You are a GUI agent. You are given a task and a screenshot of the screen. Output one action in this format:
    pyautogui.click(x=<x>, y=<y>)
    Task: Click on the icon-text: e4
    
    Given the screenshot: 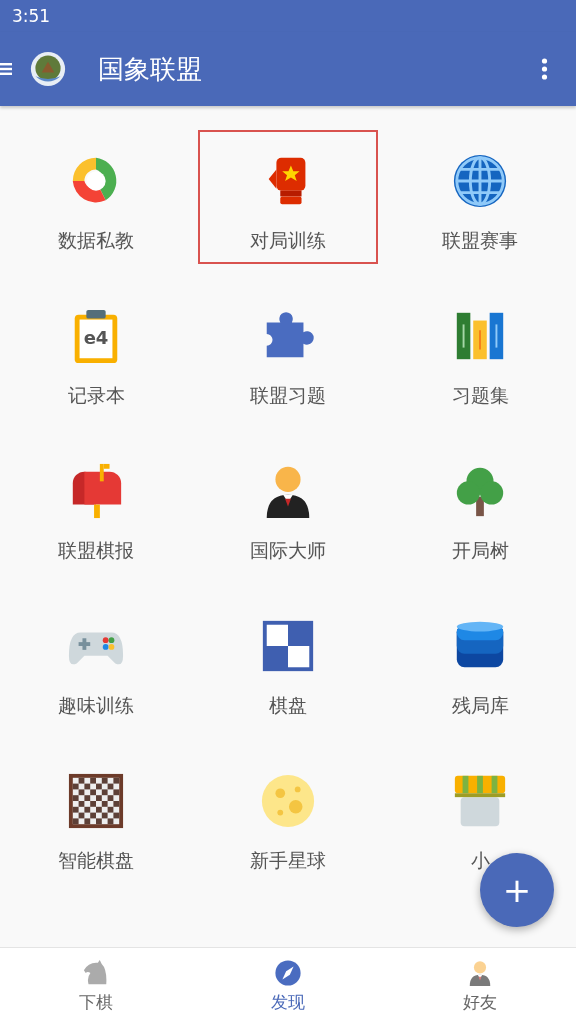 What is the action you would take?
    pyautogui.click(x=96, y=337)
    